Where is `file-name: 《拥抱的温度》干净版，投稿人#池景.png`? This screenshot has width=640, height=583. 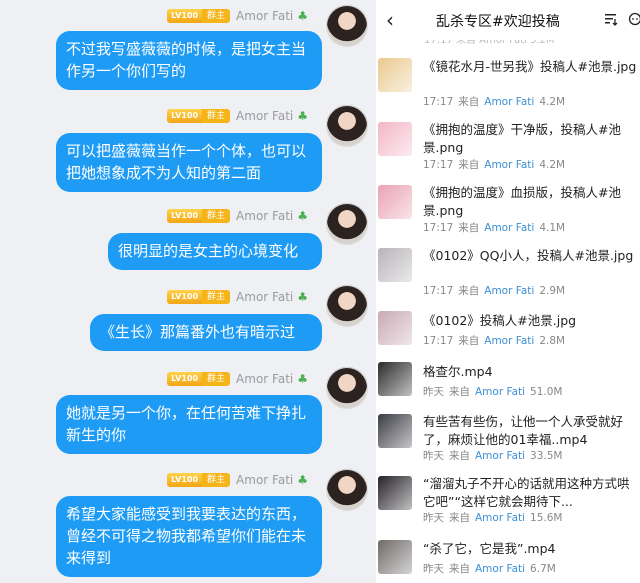 file-name: 《拥抱的温度》干净版，投稿人#池景.png is located at coordinates (522, 138).